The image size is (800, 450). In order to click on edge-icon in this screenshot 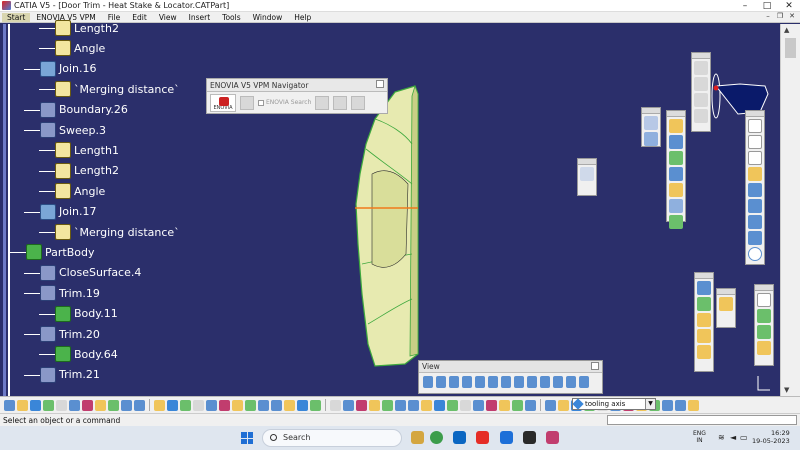, I will do `click(506, 437)`.